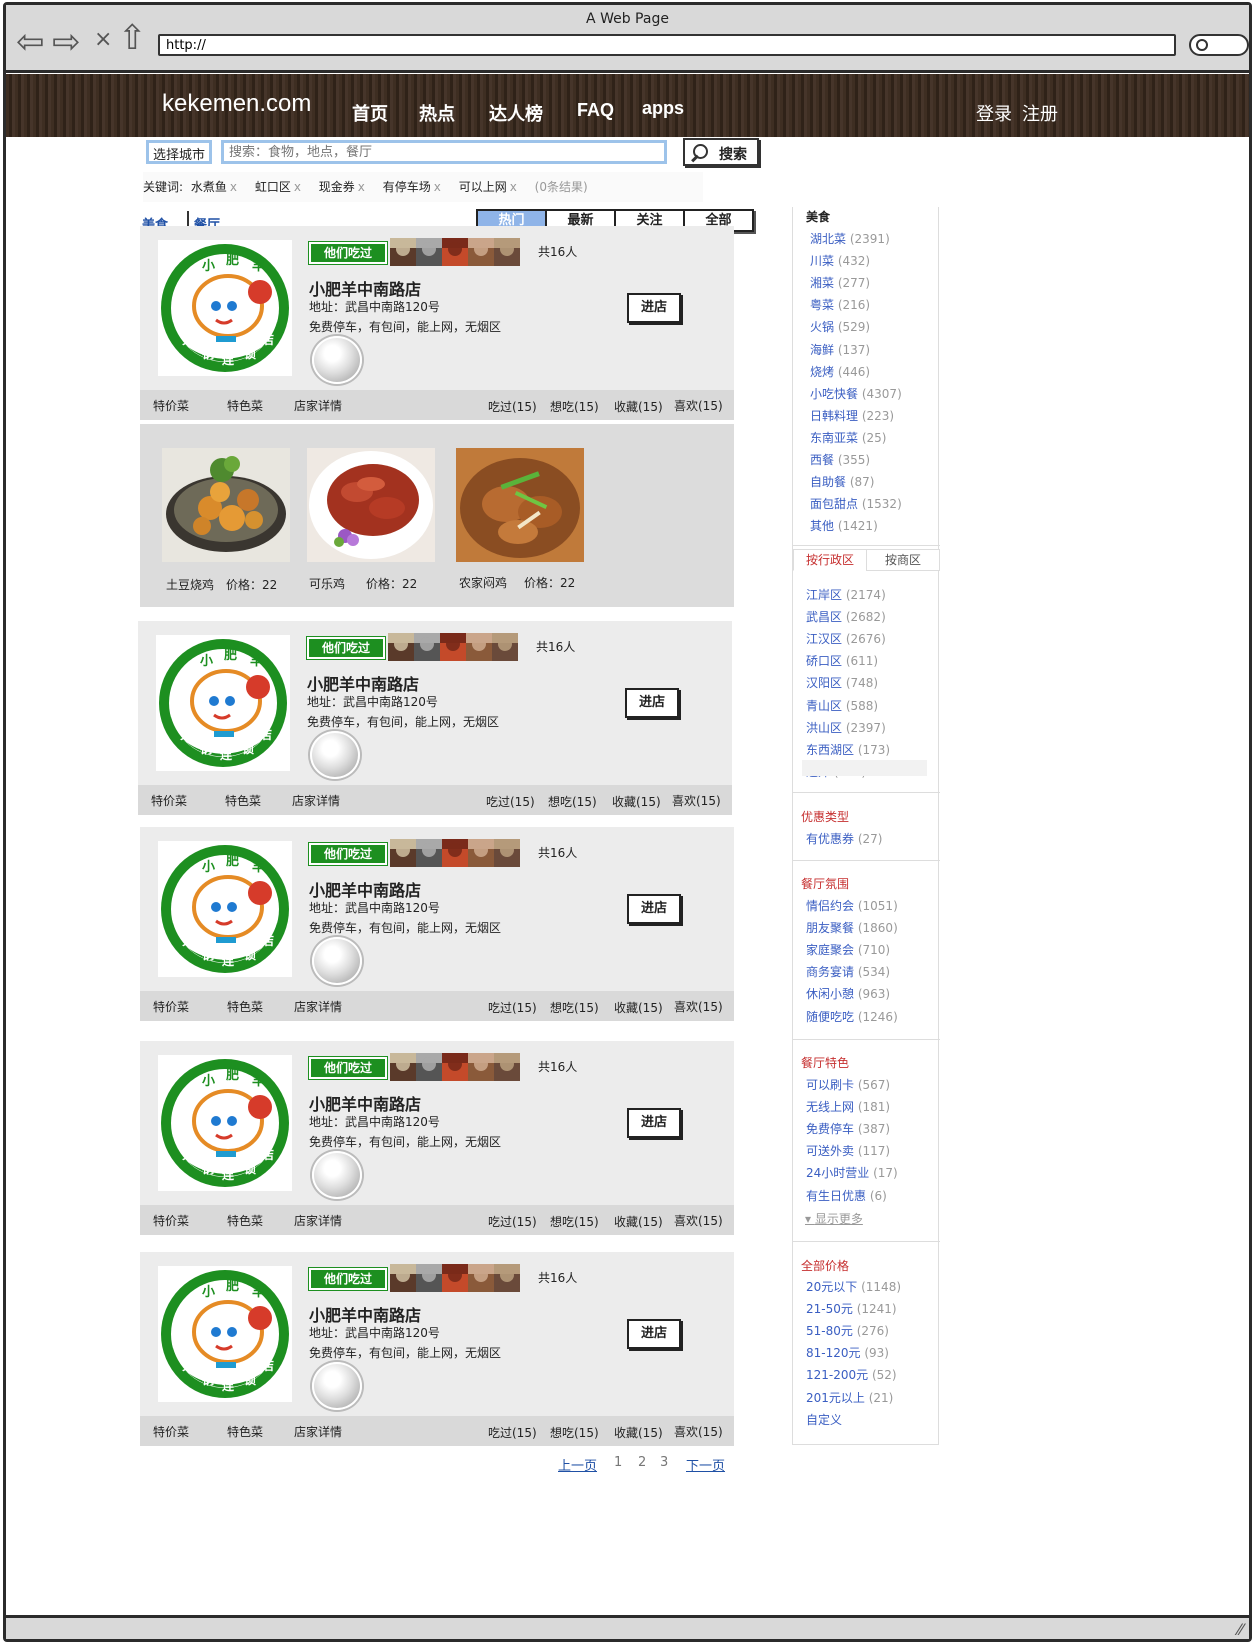 This screenshot has width=1258, height=1646. I want to click on cuisine-filter-item: 自助餐 (87), so click(842, 481).